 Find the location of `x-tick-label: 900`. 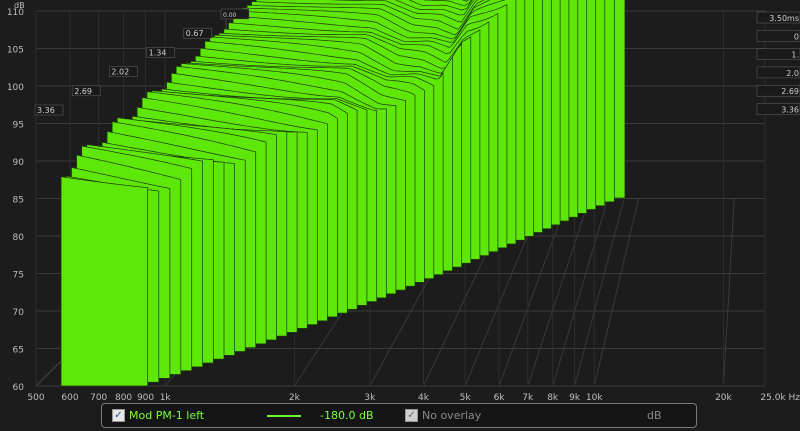

x-tick-label: 900 is located at coordinates (145, 396).